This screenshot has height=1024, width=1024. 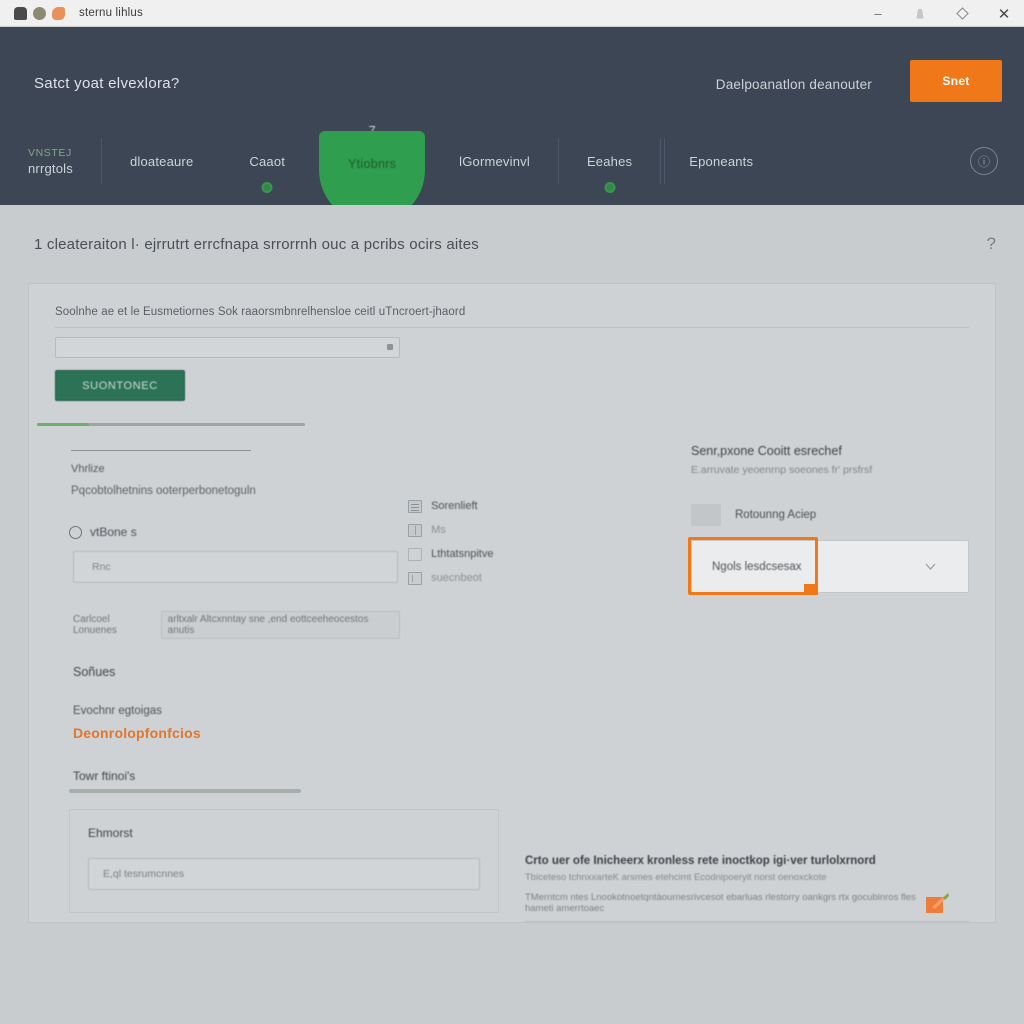 What do you see at coordinates (782, 470) in the screenshot?
I see `right-column-subtitle: E.arruvate yeoenrnp soeones fr' prsfrsf` at bounding box center [782, 470].